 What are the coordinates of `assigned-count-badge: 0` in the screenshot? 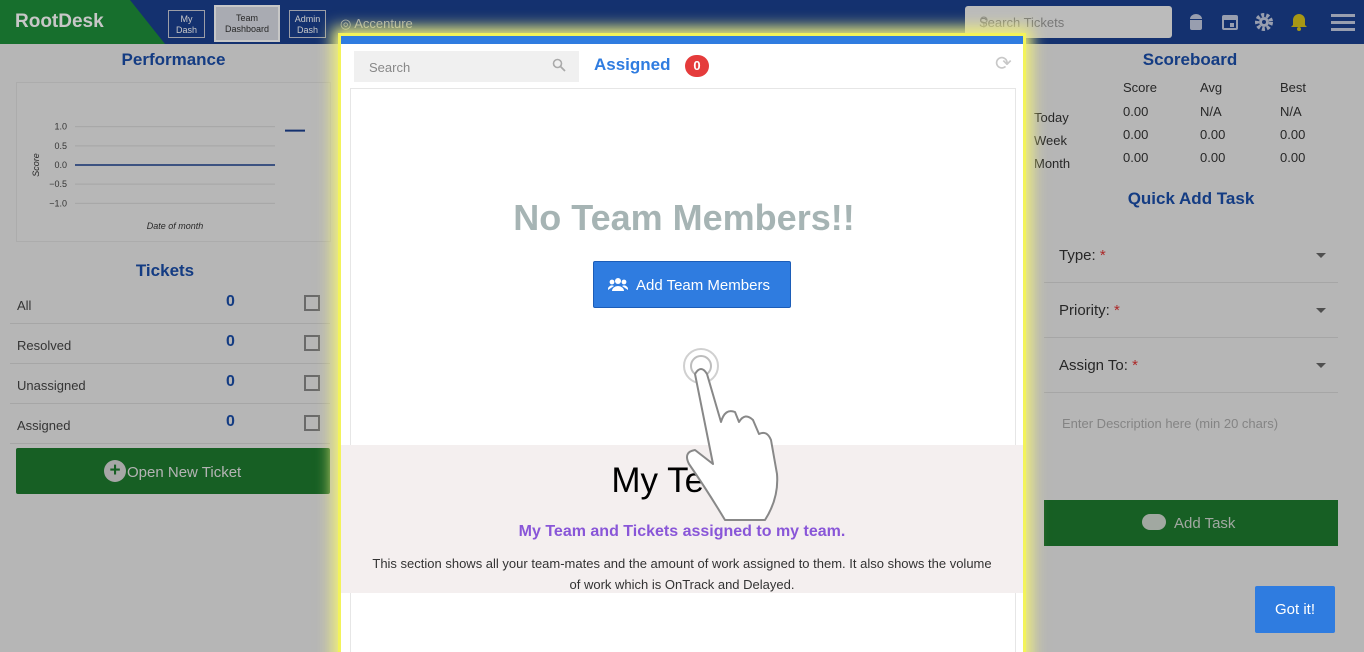 It's located at (697, 66).